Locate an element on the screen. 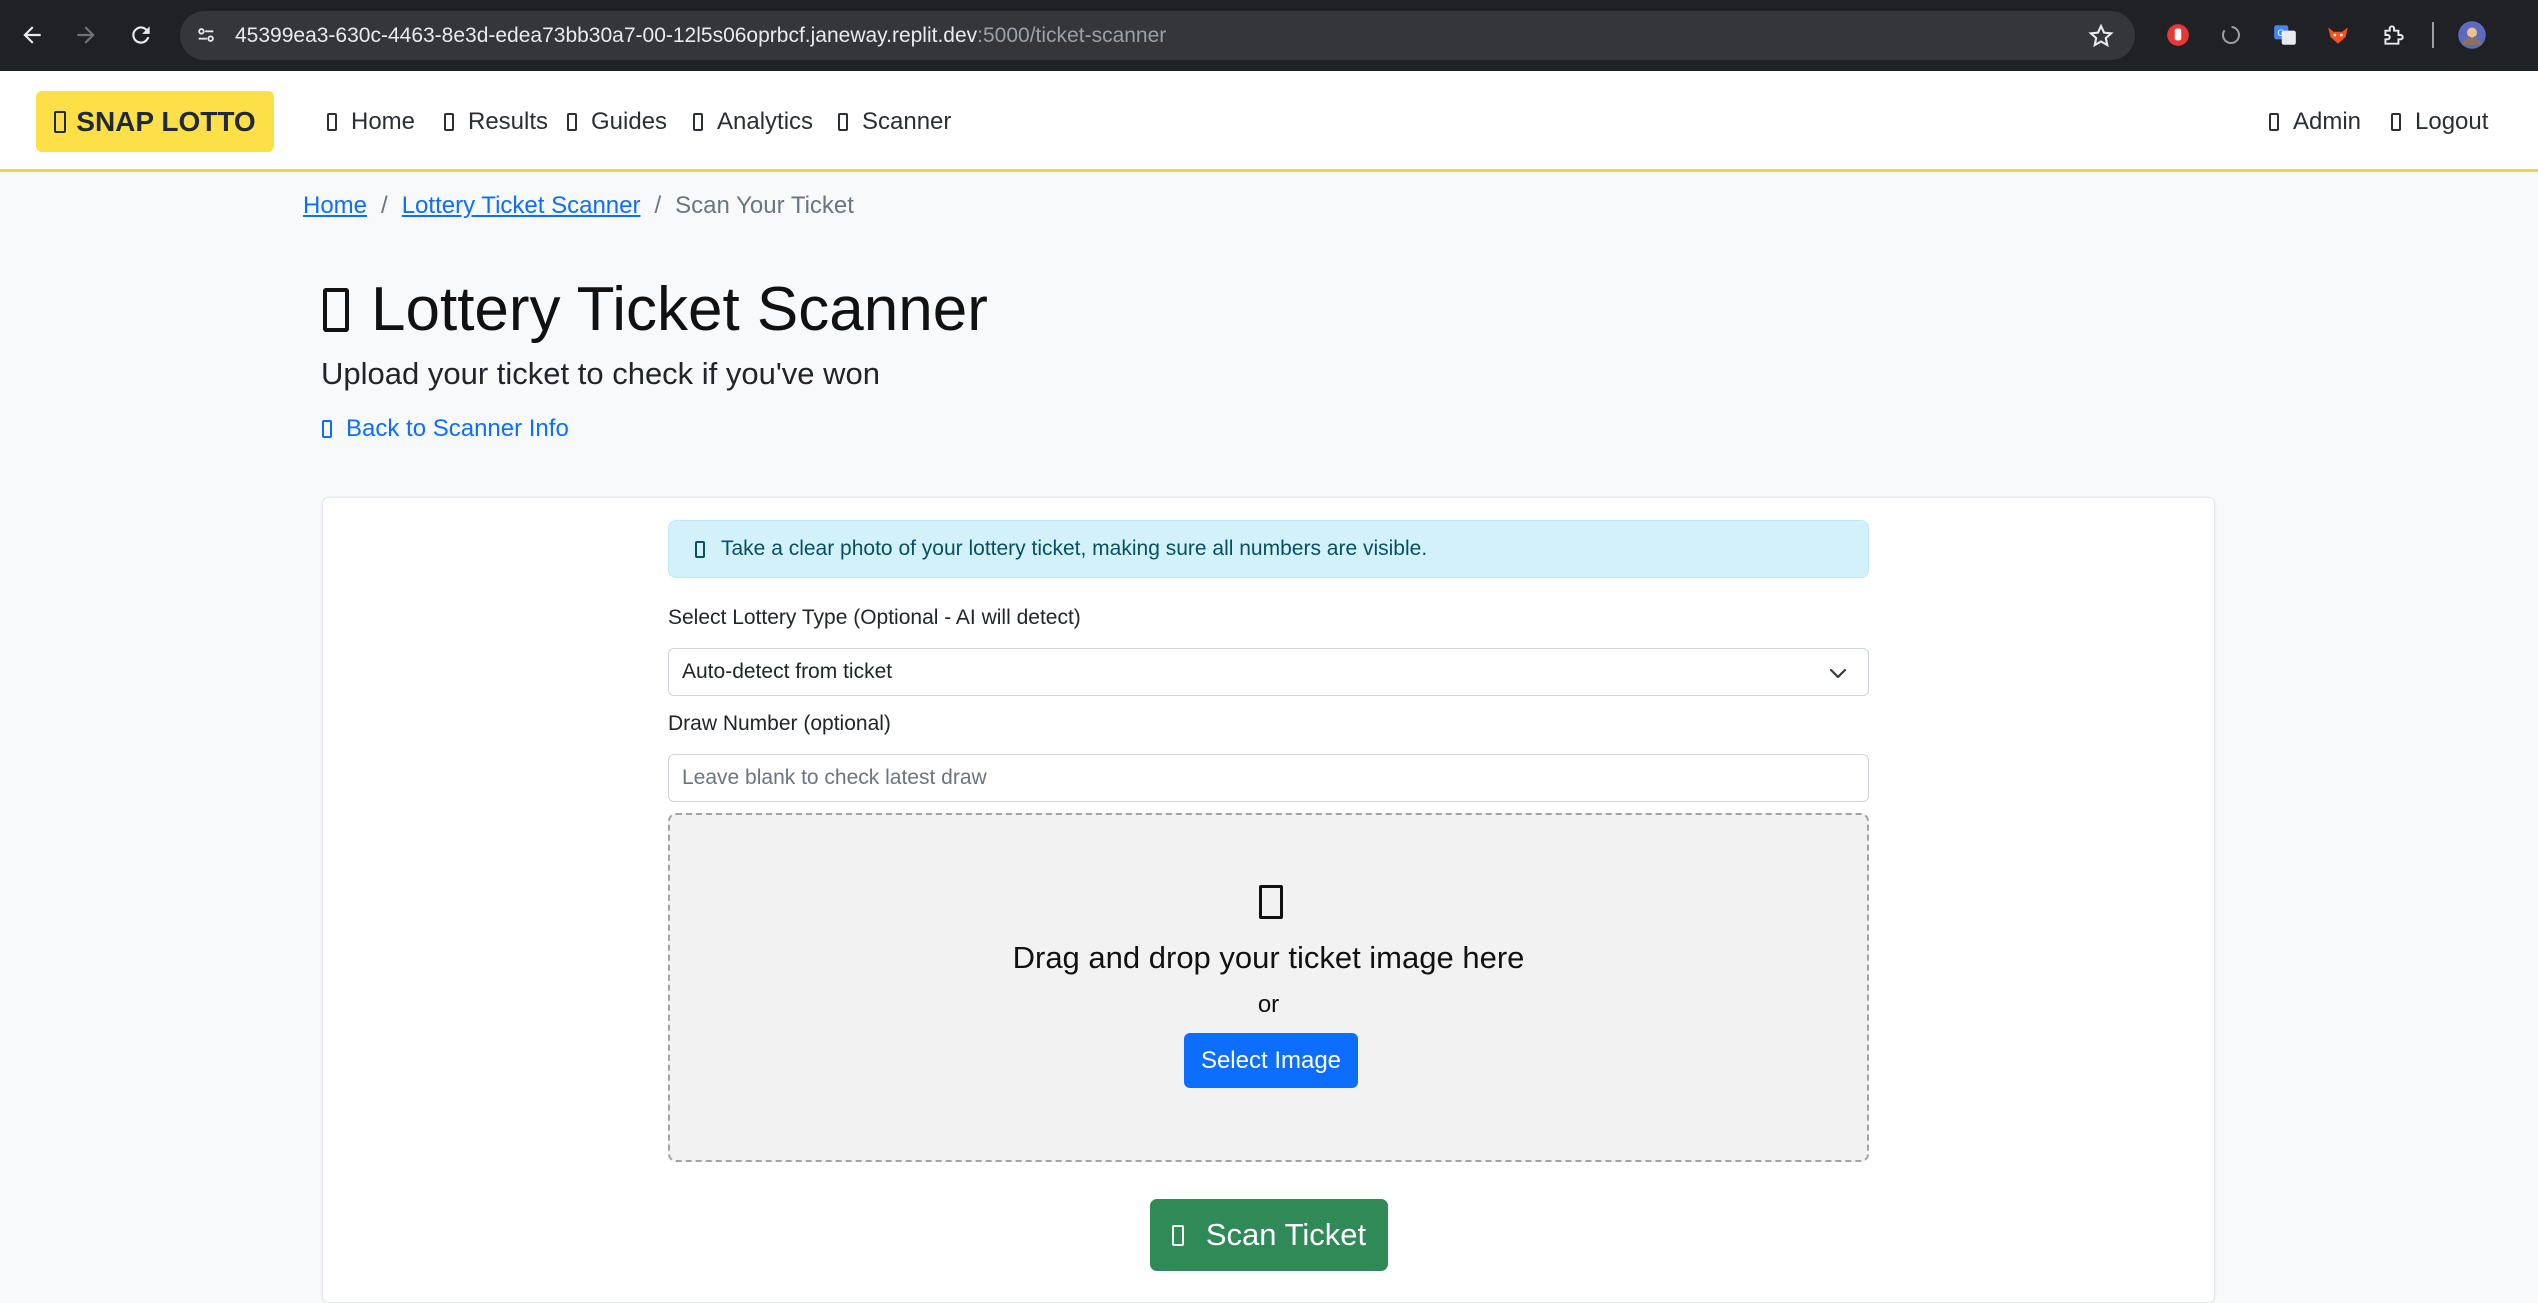 The width and height of the screenshot is (2538, 1303). nav-scanner-label: Scanner is located at coordinates (907, 121).